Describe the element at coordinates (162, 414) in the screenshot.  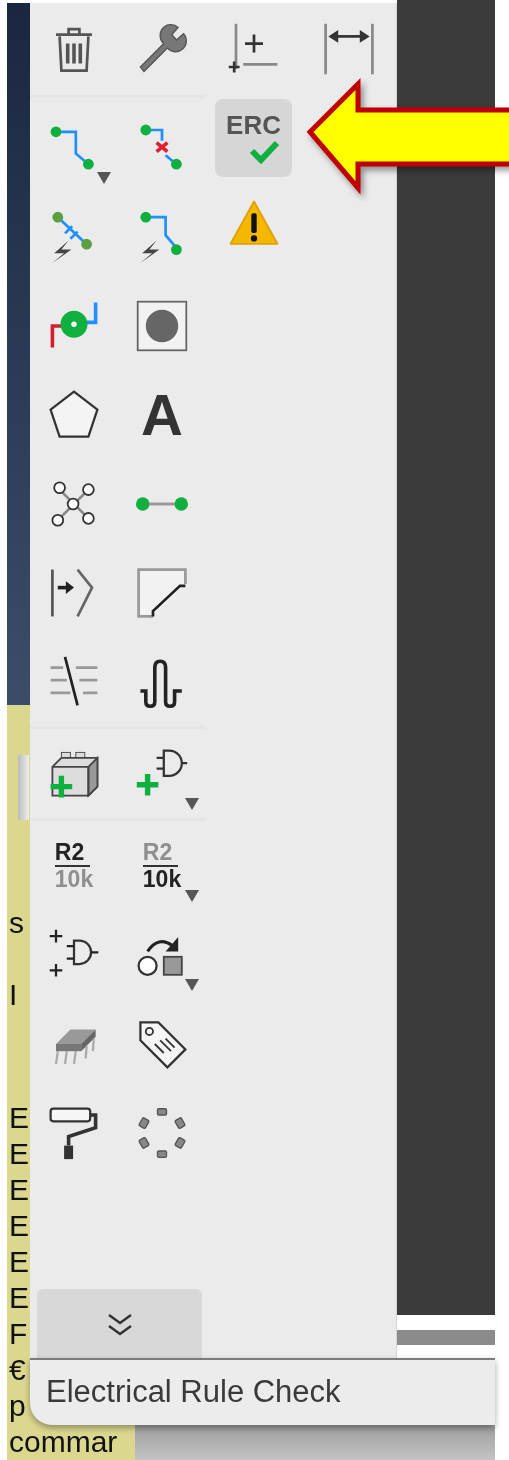
I see `text-tool-button: A` at that location.